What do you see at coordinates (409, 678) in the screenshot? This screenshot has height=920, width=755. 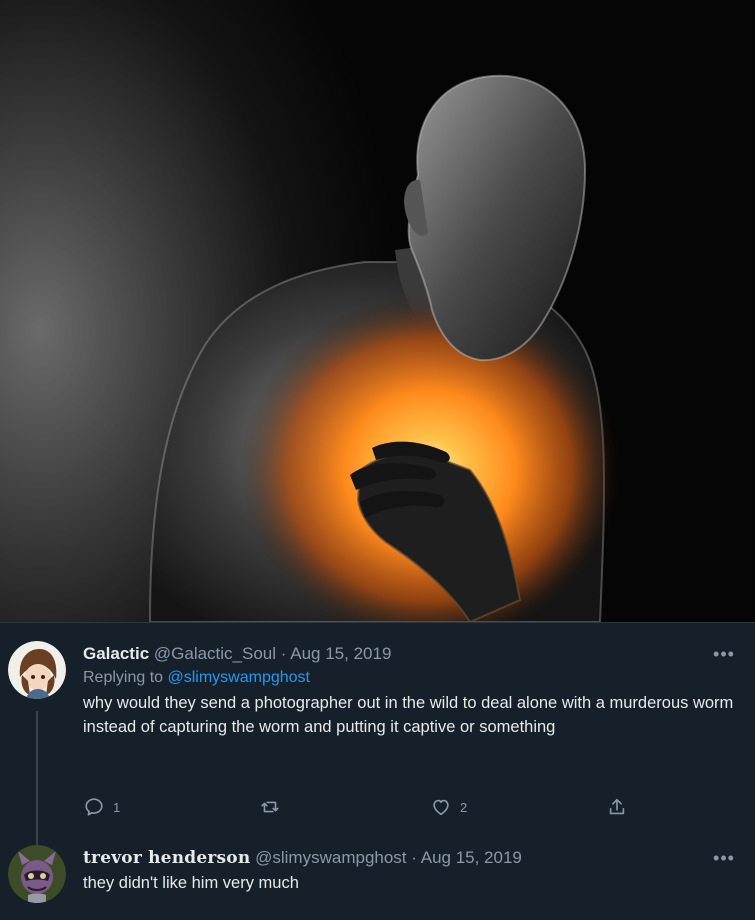 I see `replying-to-line: Replying to @slimyswampghost` at bounding box center [409, 678].